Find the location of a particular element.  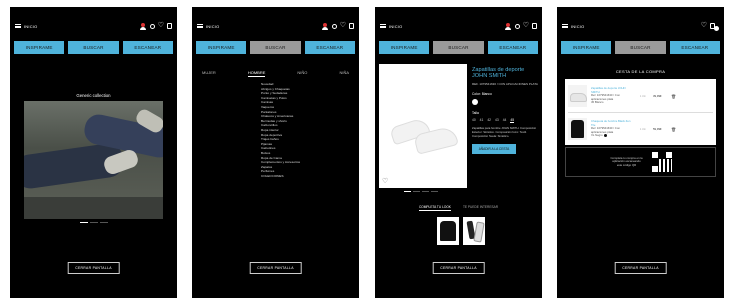

category-item: Complementos y Accesorios is located at coordinates (280, 162).